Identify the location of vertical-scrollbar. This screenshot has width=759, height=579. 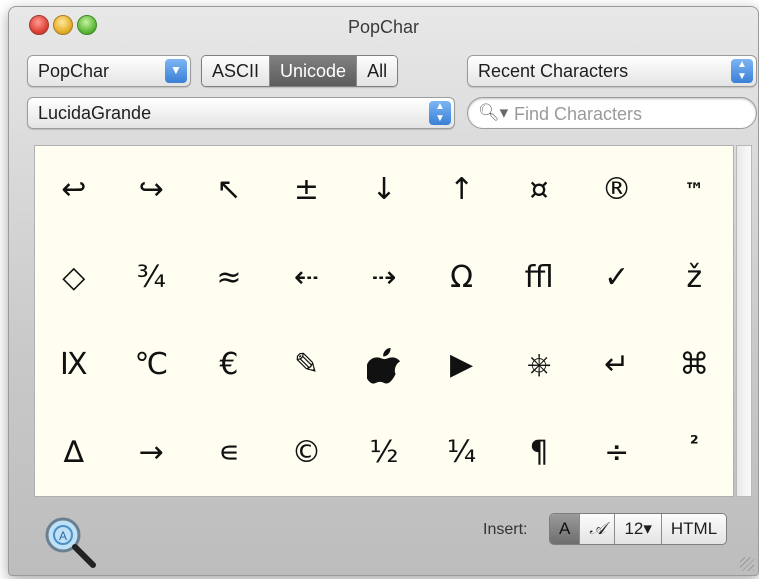
(744, 321).